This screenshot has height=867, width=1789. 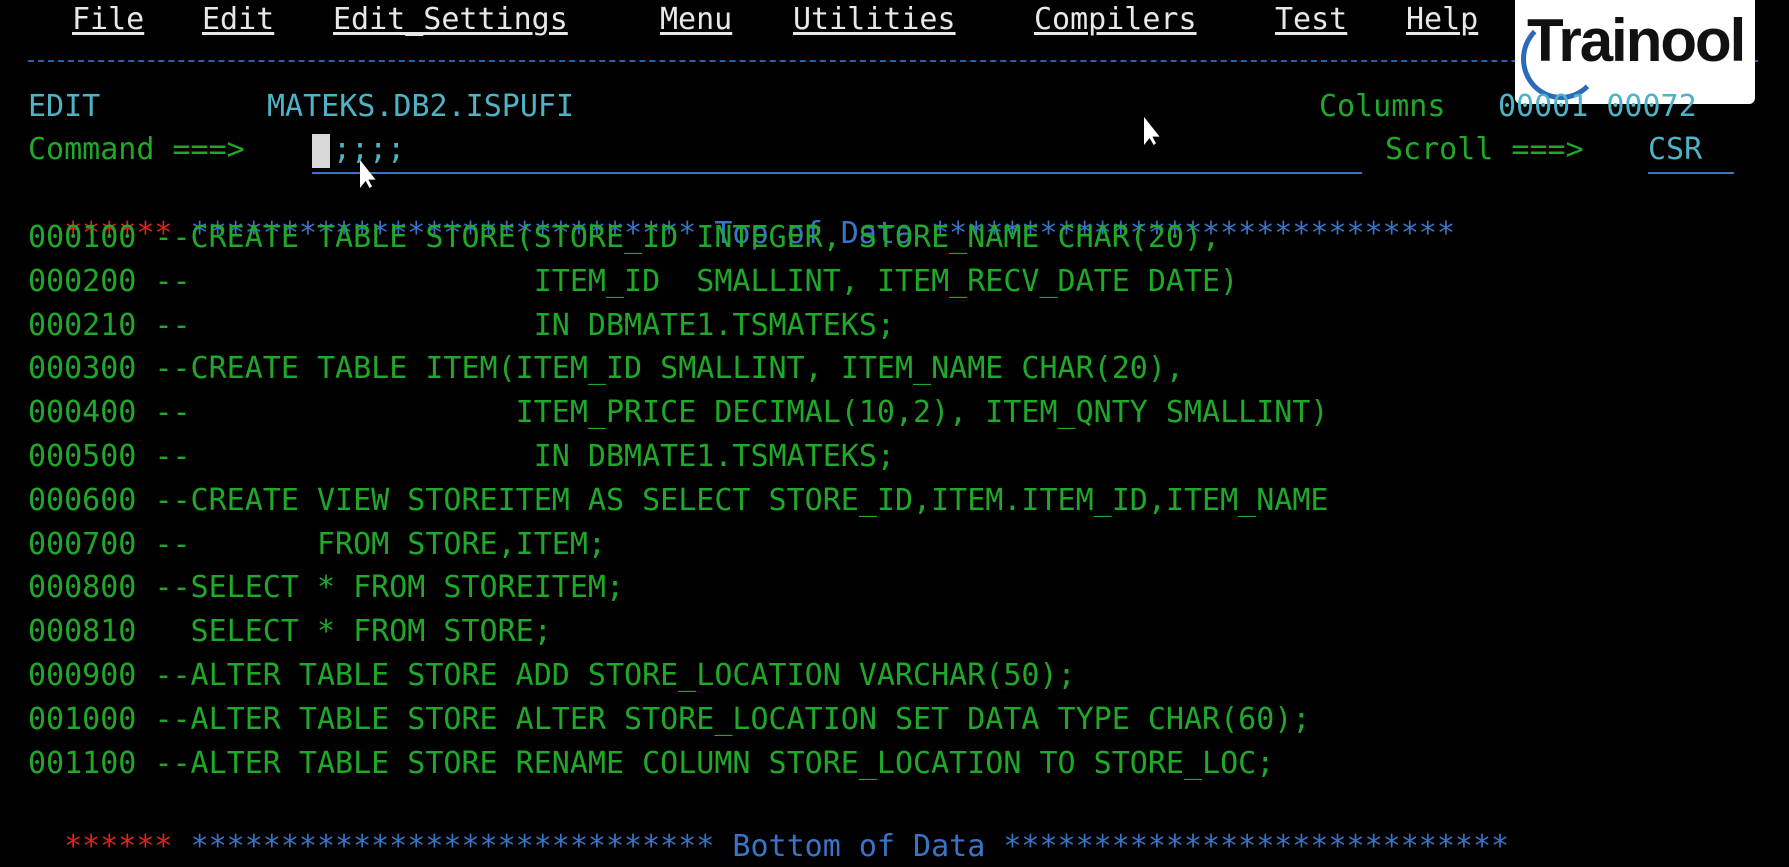 I want to click on source-line: 000700 -- FROM STORE,ITEM;, so click(x=317, y=545).